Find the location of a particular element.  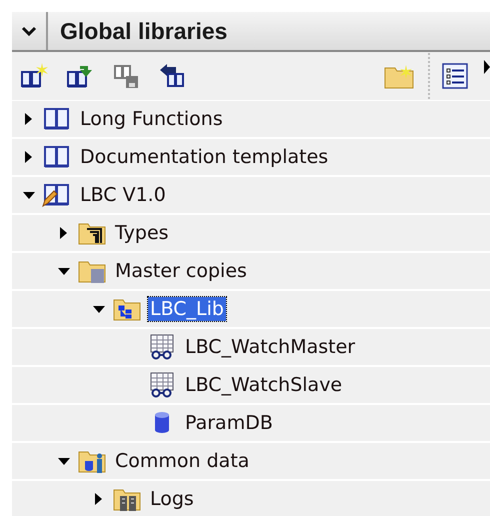

tree-item: Master copies is located at coordinates (181, 271).